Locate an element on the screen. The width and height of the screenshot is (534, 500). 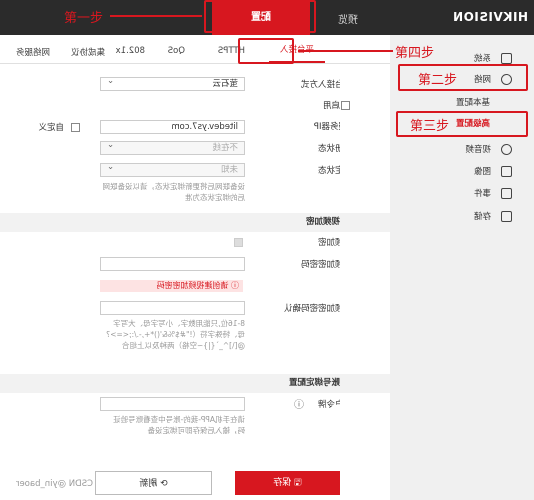
arrow-step4 is located at coordinates (345, 51).